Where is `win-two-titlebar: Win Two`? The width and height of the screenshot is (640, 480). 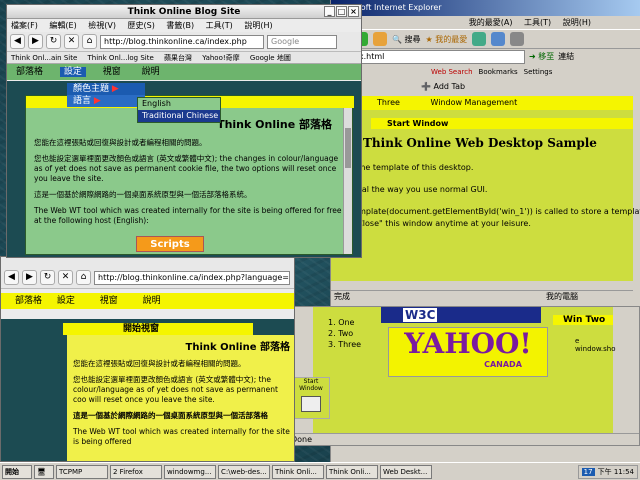
win-two-titlebar: Win Two is located at coordinates (583, 320).